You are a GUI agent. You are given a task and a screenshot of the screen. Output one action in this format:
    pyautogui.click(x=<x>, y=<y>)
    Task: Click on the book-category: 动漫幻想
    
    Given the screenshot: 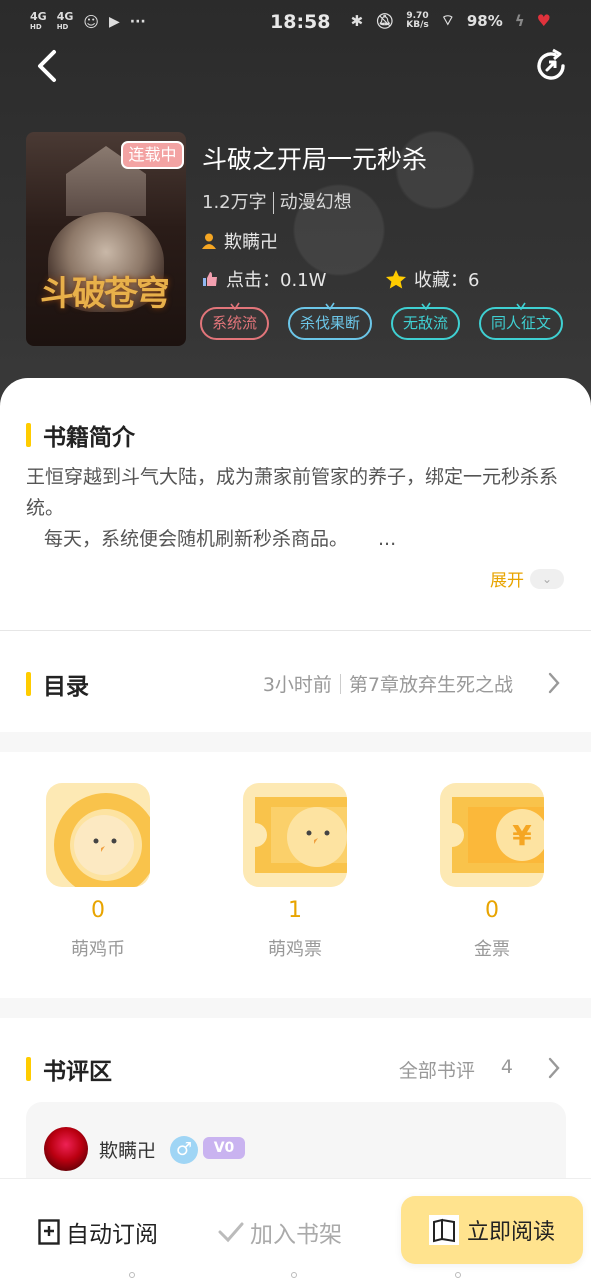 What is the action you would take?
    pyautogui.click(x=316, y=202)
    